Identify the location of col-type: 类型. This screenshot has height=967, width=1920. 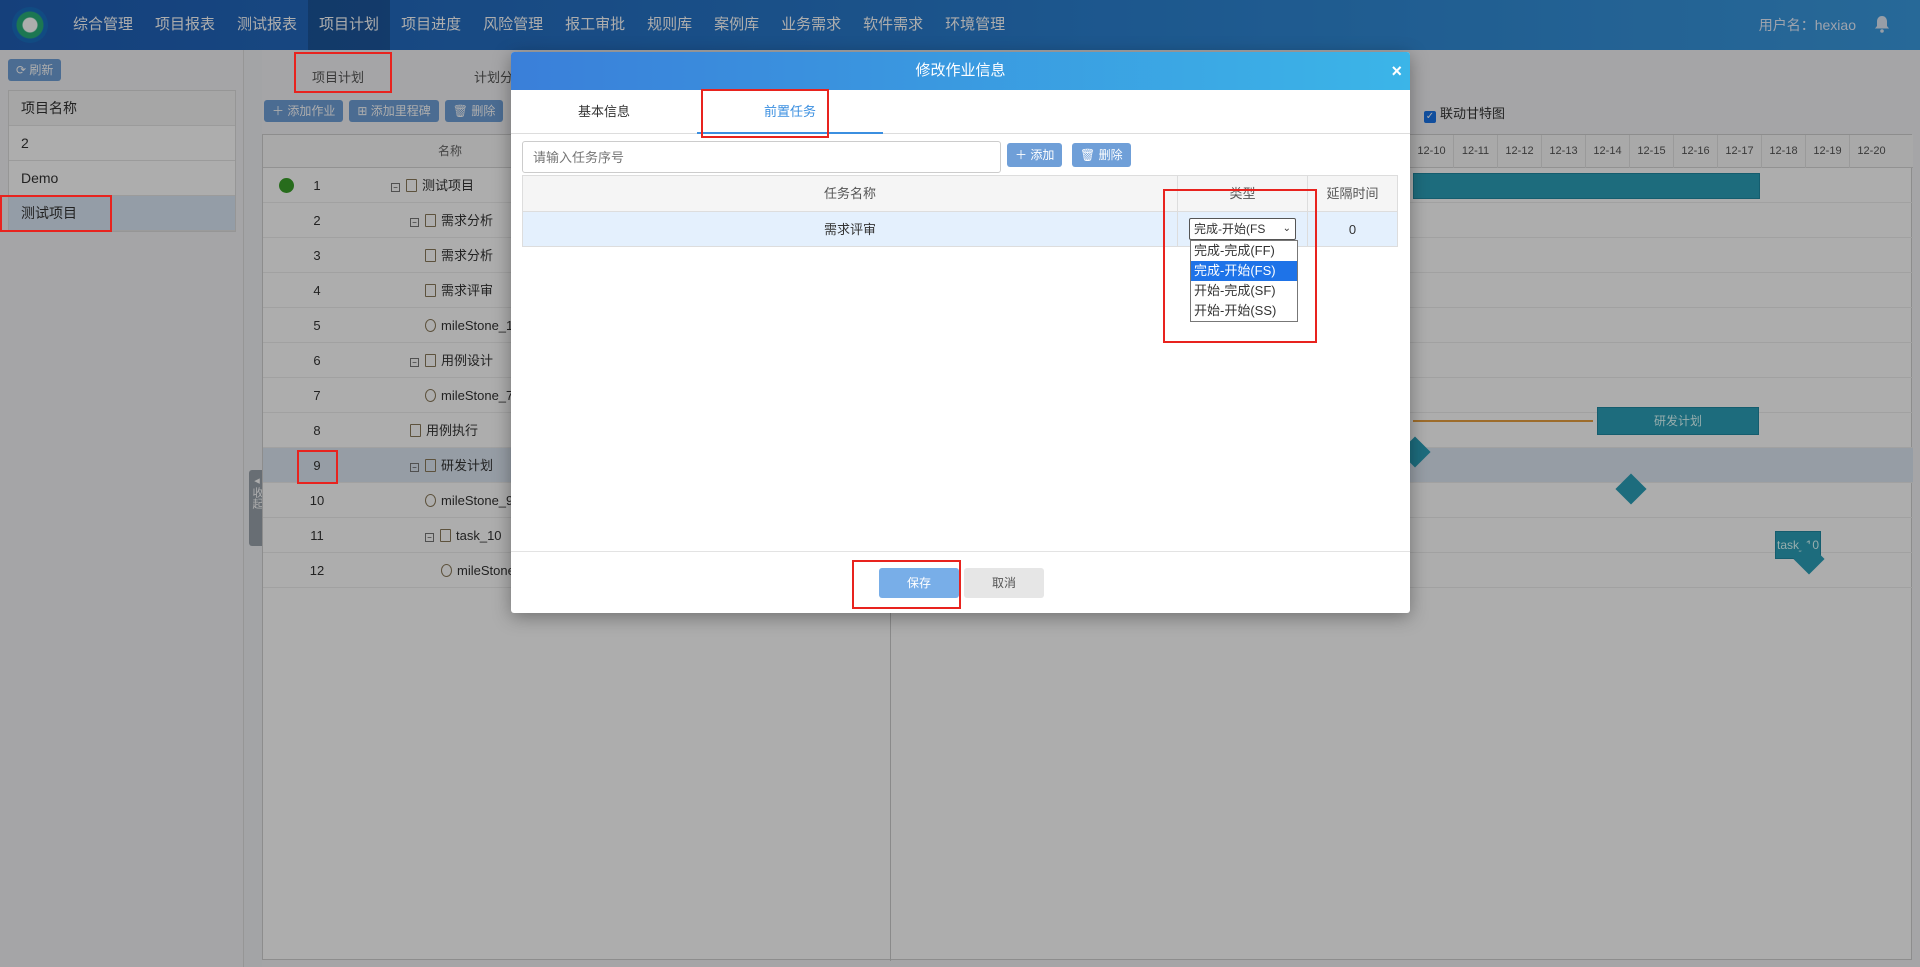
(1243, 193).